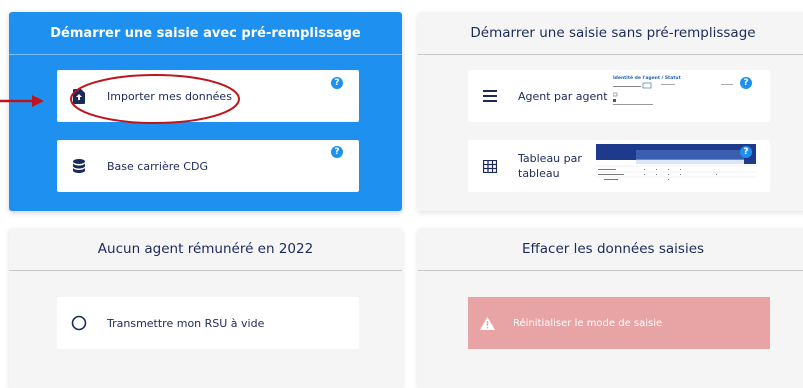 This screenshot has height=388, width=803. I want to click on table-by-table-label: Tableau par tableau, so click(550, 166).